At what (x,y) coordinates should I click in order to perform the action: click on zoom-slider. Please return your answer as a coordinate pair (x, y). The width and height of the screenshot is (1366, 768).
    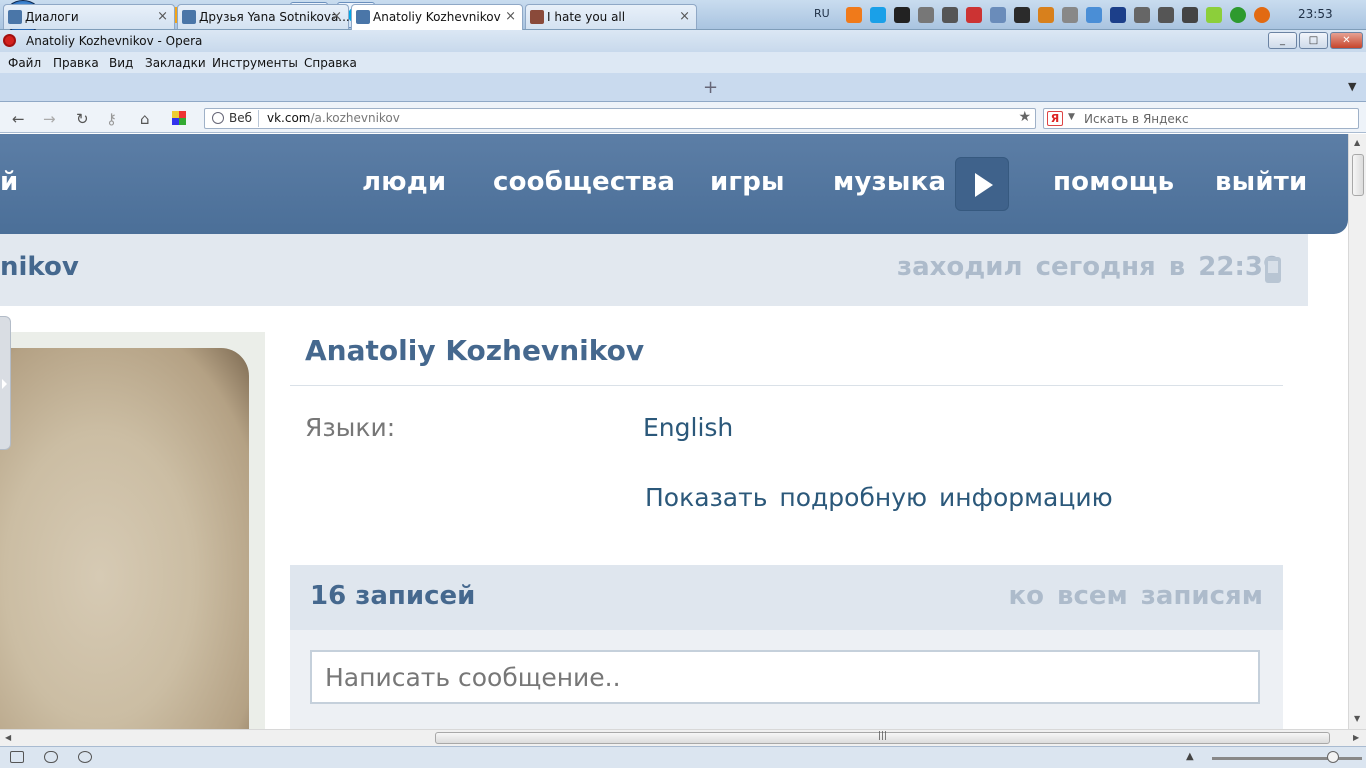
    Looking at the image, I should click on (1287, 758).